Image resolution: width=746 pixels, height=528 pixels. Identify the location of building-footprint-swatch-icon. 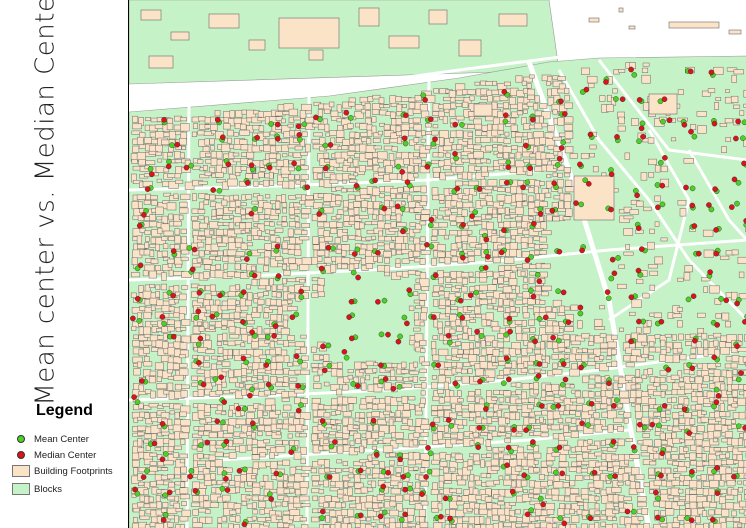
(21, 471).